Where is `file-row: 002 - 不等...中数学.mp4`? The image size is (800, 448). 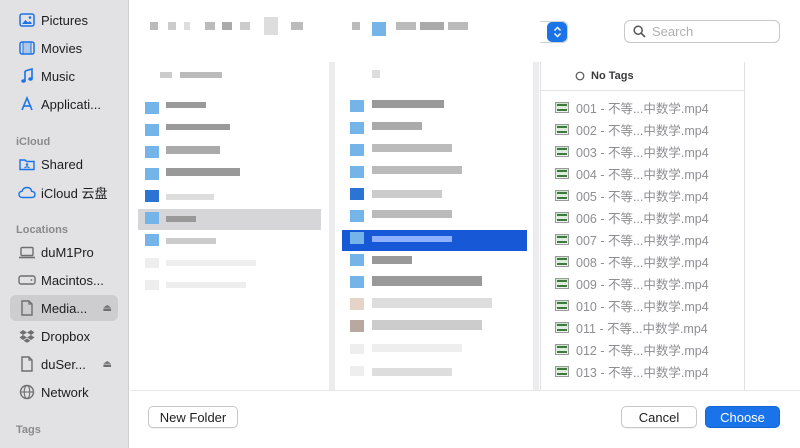 file-row: 002 - 不等...中数学.mp4 is located at coordinates (632, 129).